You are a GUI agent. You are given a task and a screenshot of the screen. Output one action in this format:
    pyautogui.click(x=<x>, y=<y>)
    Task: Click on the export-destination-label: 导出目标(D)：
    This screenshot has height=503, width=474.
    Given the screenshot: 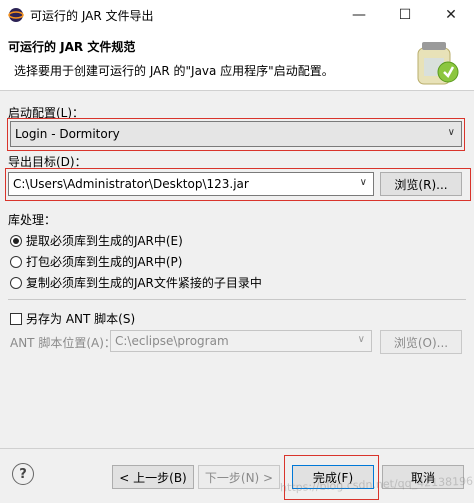 What is the action you would take?
    pyautogui.click(x=47, y=162)
    